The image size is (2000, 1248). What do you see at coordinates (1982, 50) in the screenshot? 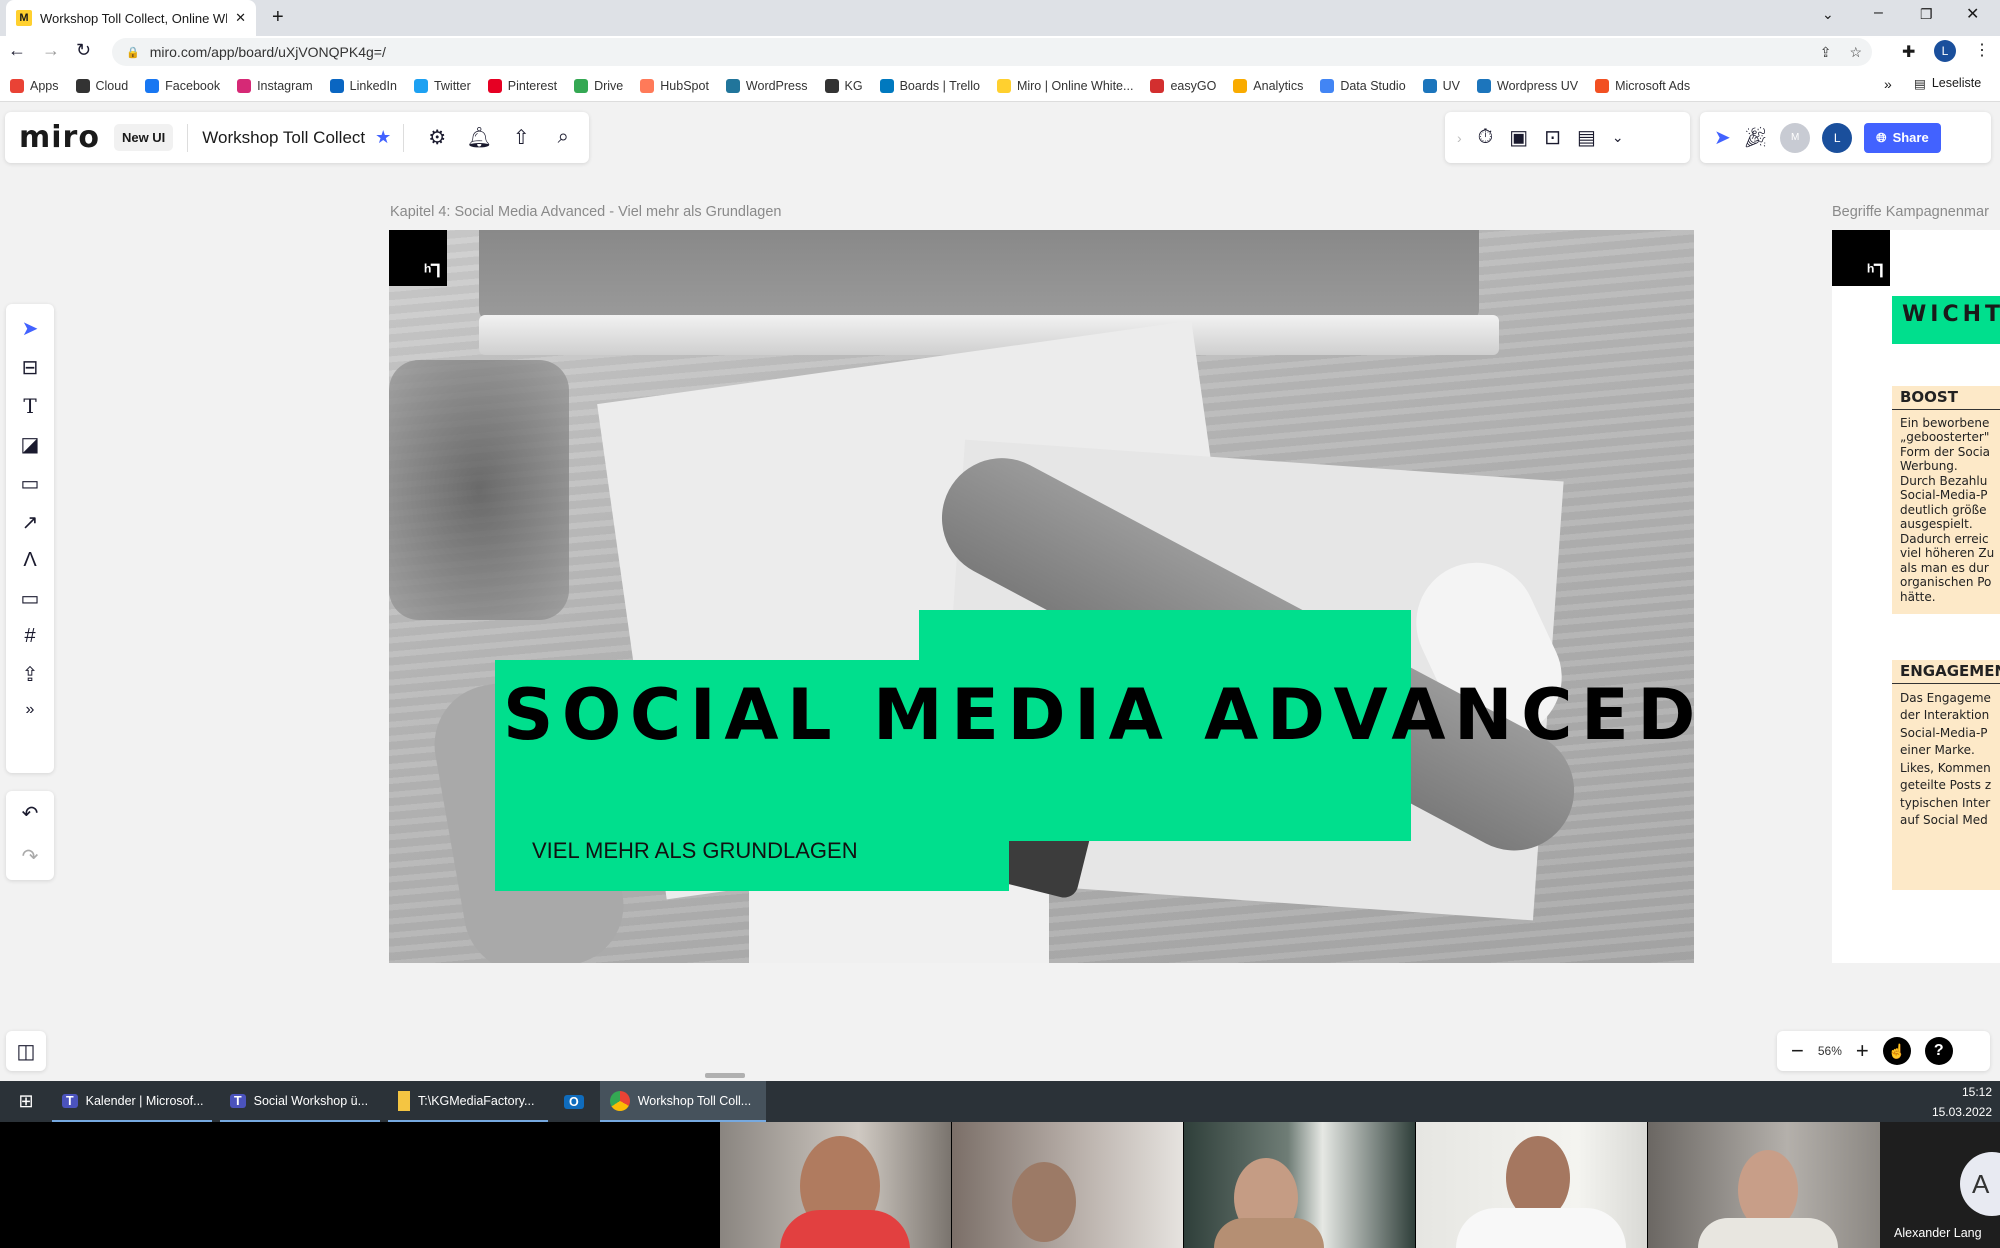
I see `browser-menu-icon: ⋮` at bounding box center [1982, 50].